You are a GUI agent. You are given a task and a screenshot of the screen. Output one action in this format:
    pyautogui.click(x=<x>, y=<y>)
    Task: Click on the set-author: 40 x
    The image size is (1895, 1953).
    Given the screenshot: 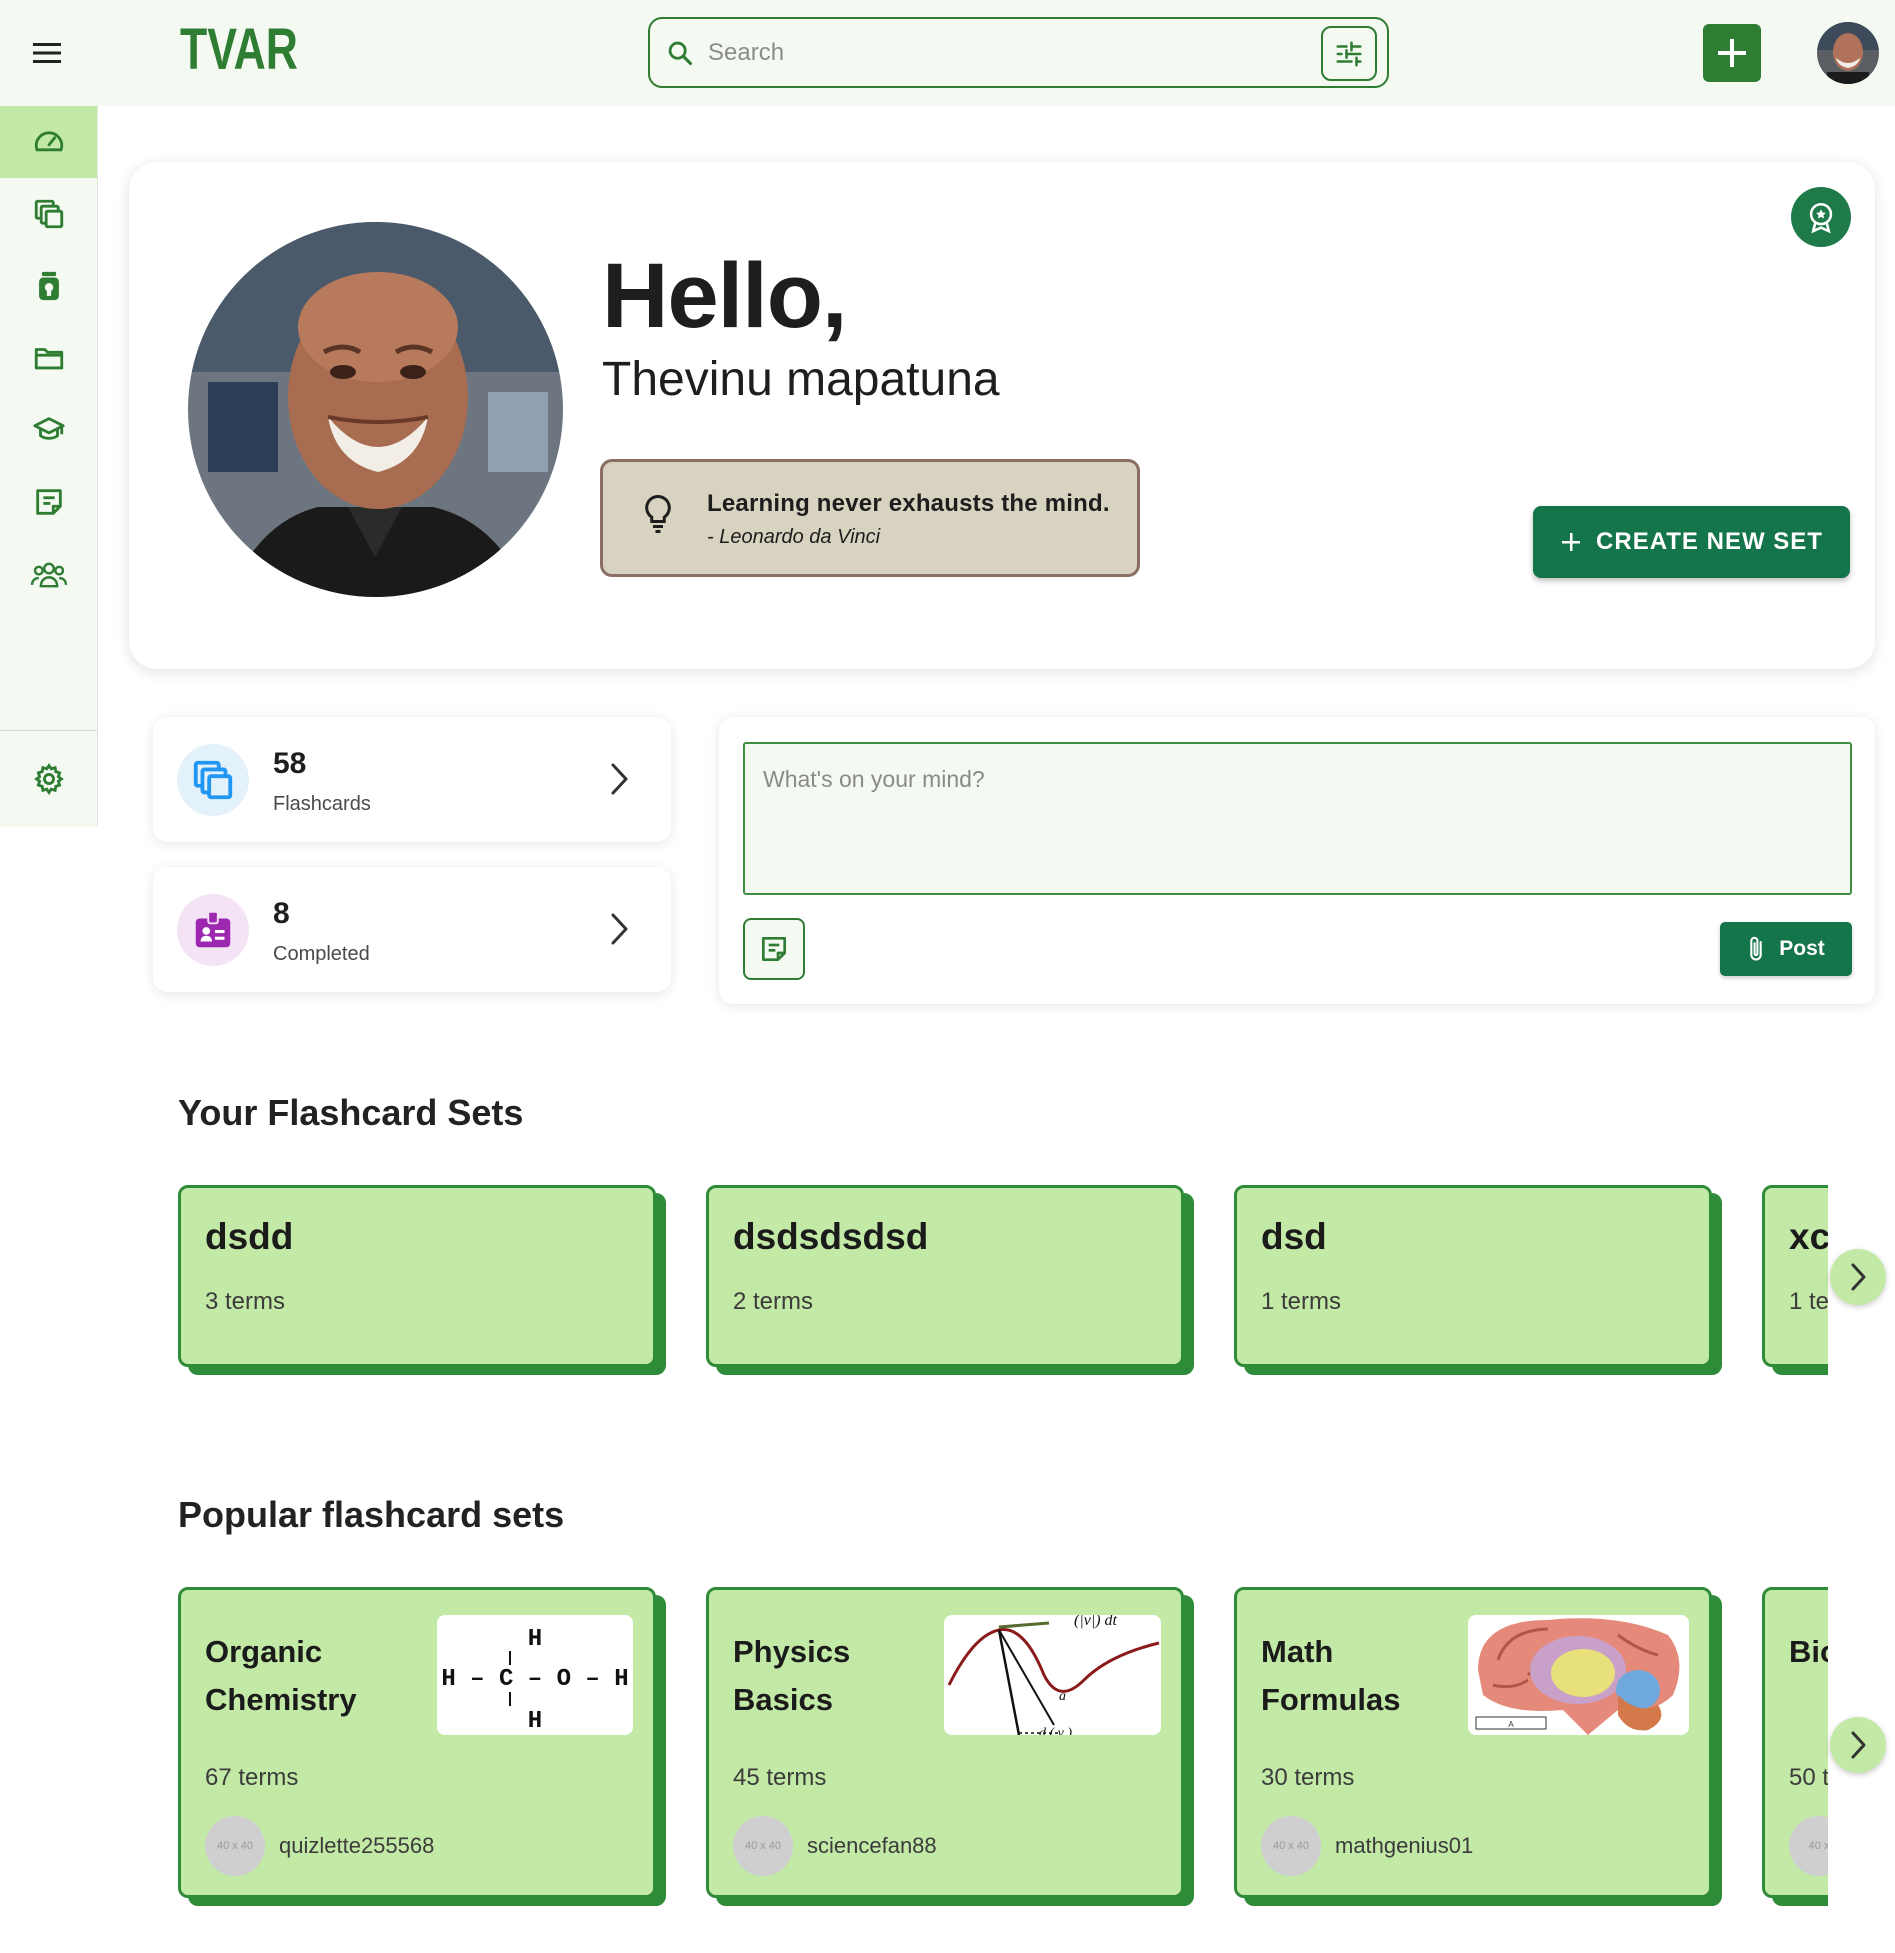 What is the action you would take?
    pyautogui.click(x=1808, y=1846)
    